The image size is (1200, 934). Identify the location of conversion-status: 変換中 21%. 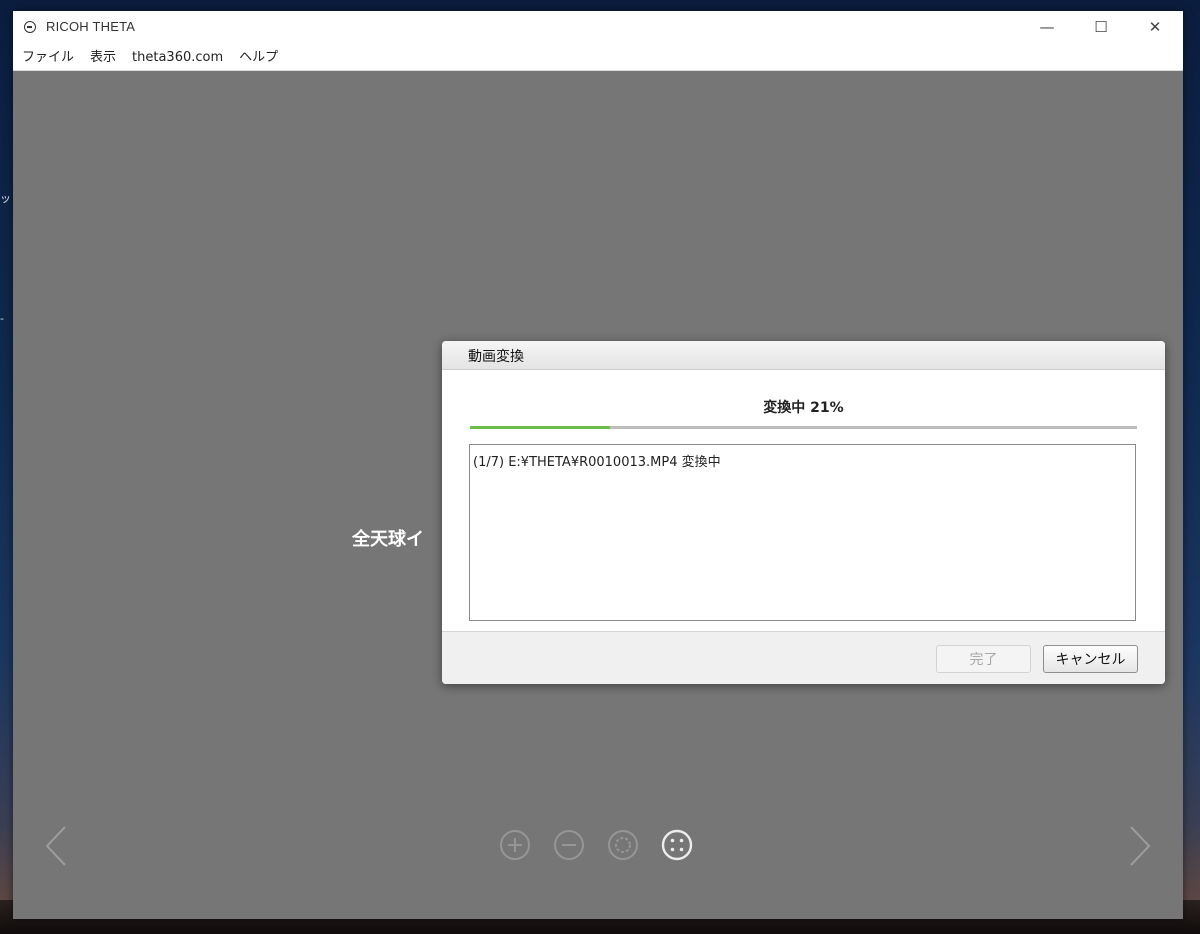
(803, 408).